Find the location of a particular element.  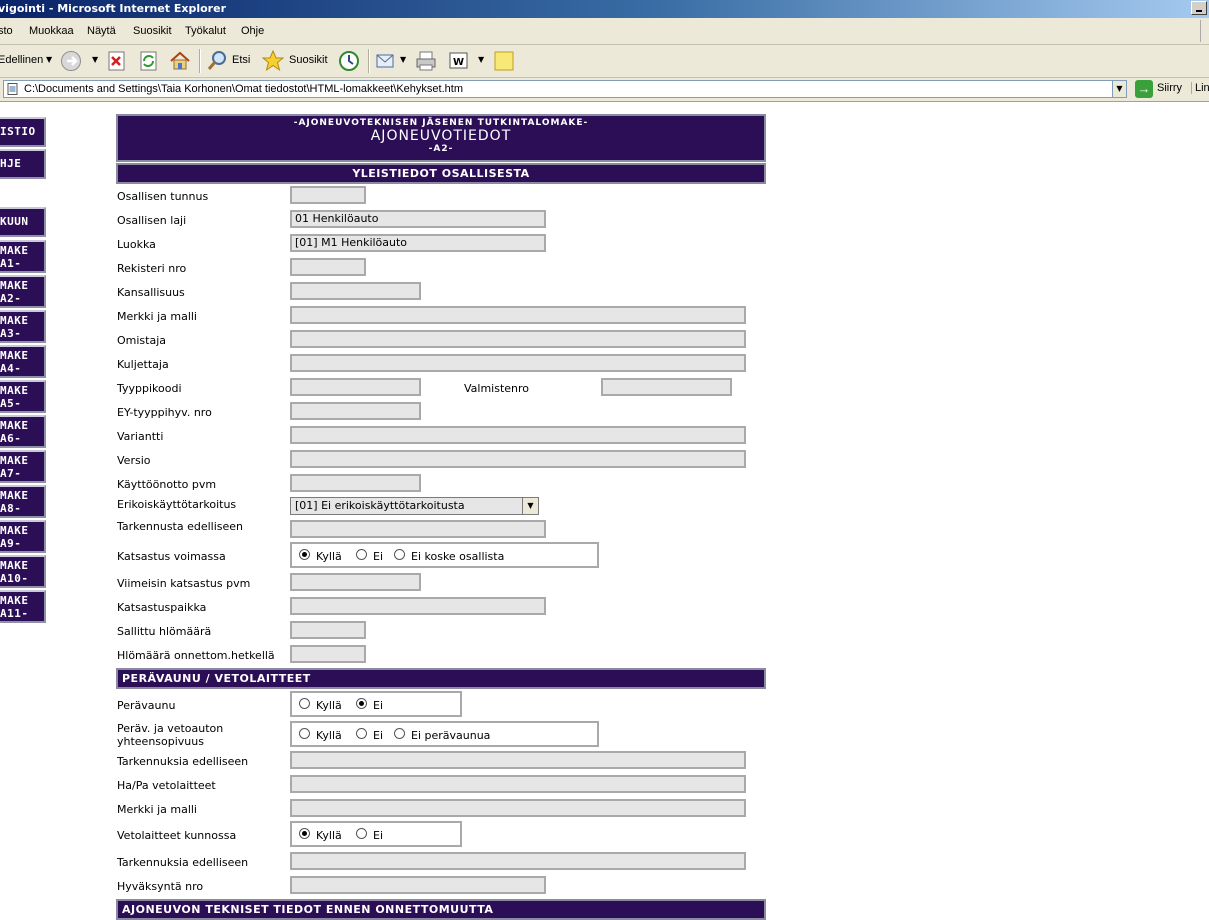

nav-button-a5: MAKE A5- is located at coordinates (23, 396).